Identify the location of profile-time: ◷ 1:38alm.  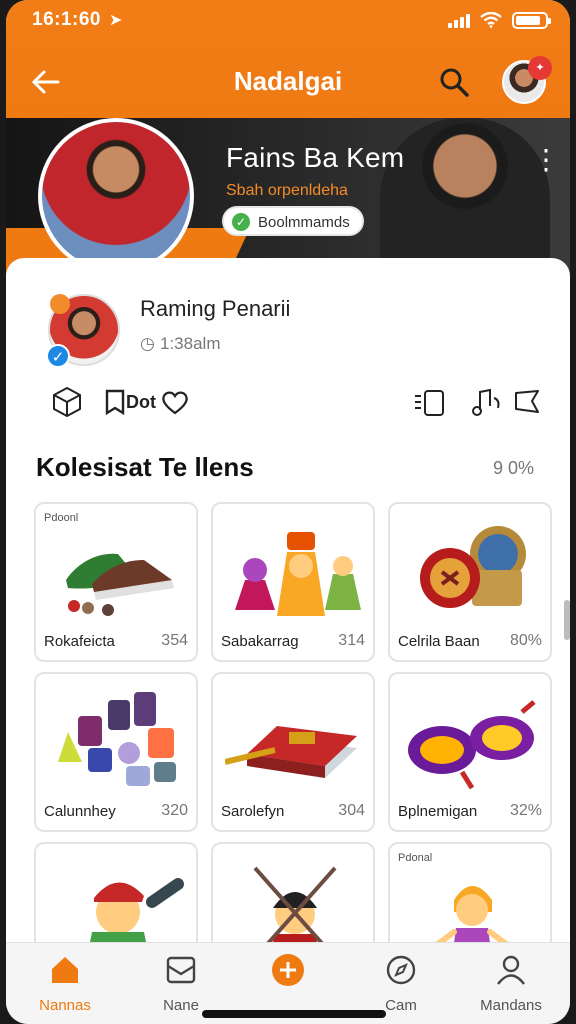
(180, 343).